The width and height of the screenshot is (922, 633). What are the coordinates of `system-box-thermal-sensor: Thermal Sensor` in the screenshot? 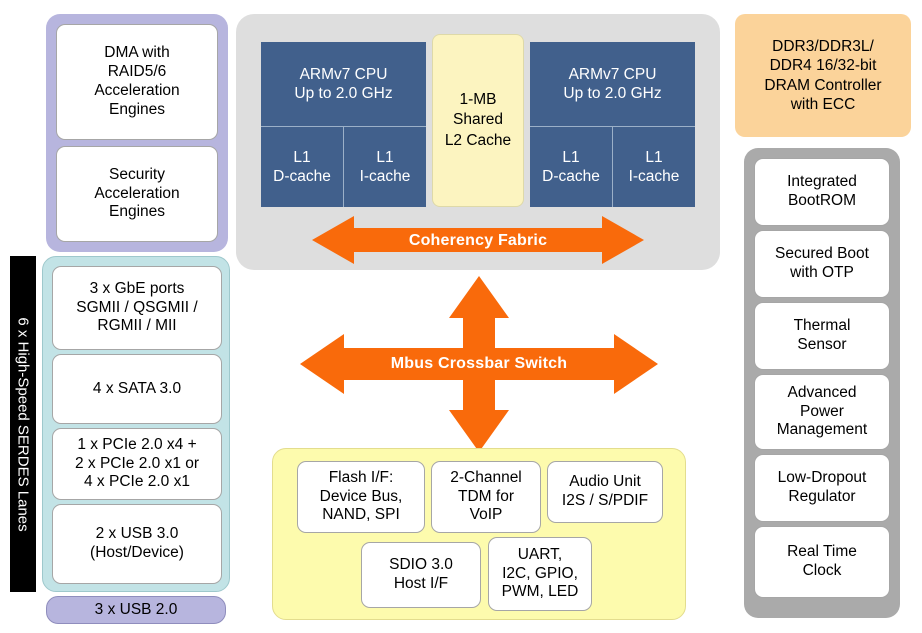 It's located at (822, 336).